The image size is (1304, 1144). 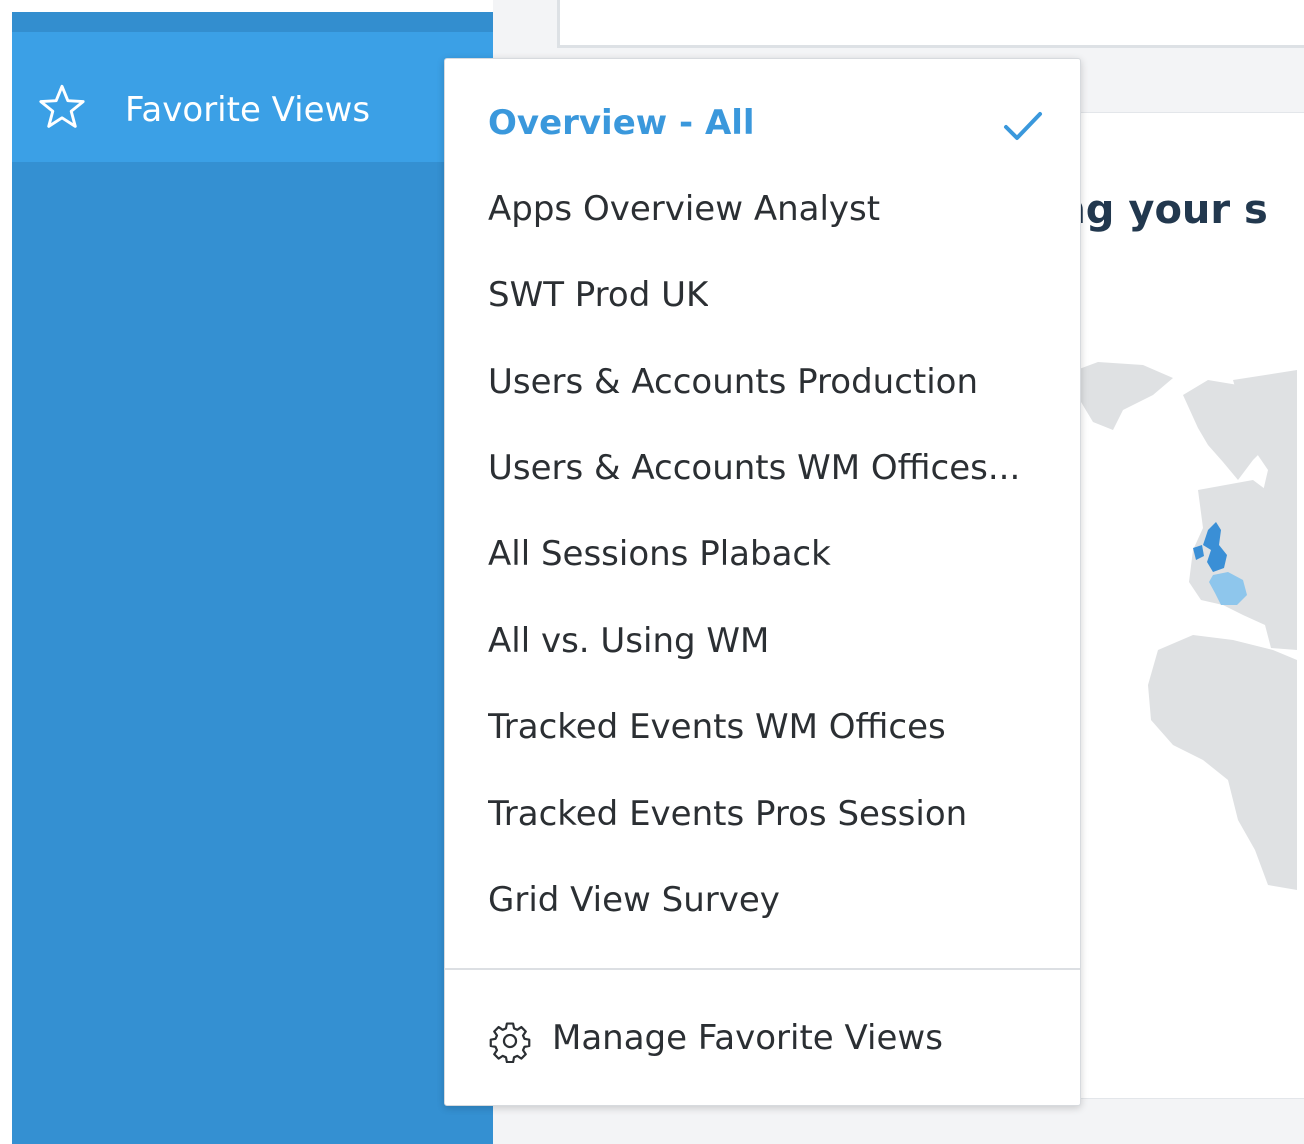 I want to click on sidebar-top-strip, so click(x=252, y=22).